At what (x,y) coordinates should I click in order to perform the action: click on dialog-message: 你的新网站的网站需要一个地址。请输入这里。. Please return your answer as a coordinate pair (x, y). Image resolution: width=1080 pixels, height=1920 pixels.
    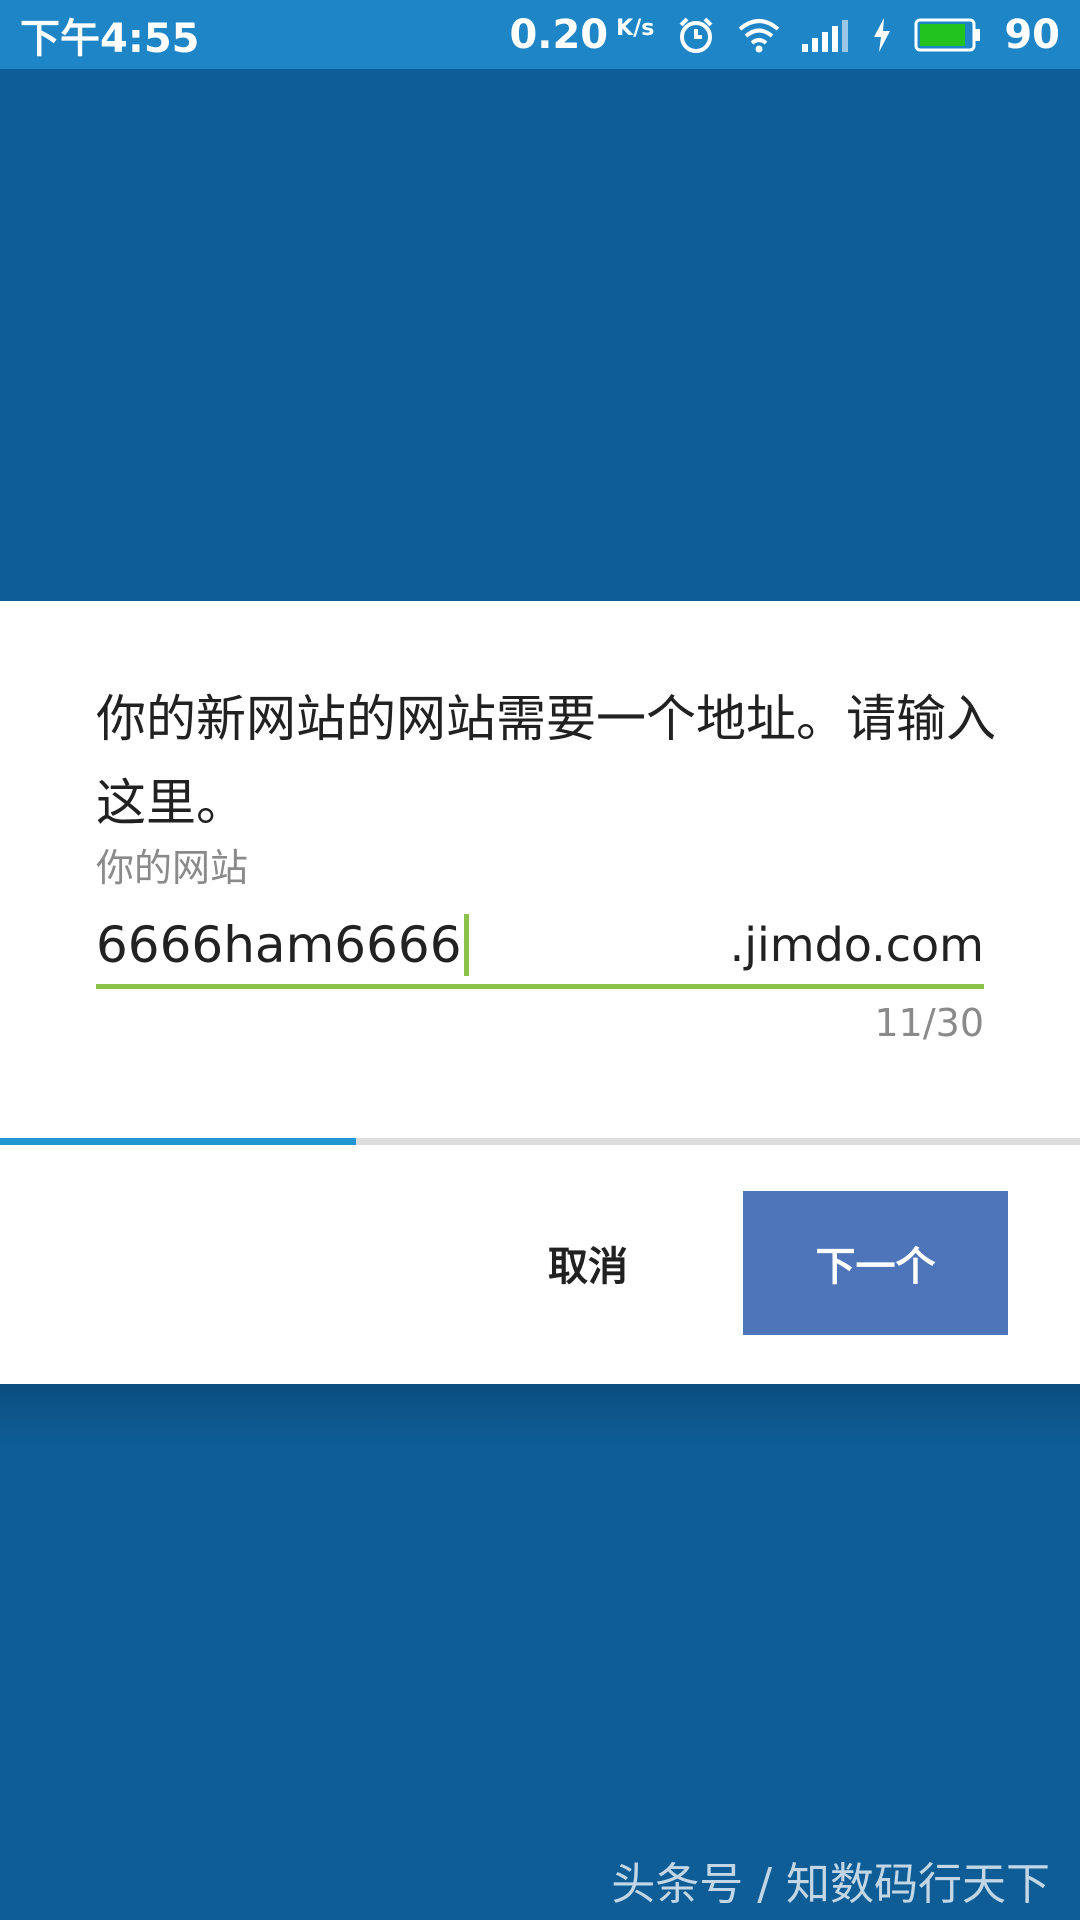
    Looking at the image, I should click on (546, 761).